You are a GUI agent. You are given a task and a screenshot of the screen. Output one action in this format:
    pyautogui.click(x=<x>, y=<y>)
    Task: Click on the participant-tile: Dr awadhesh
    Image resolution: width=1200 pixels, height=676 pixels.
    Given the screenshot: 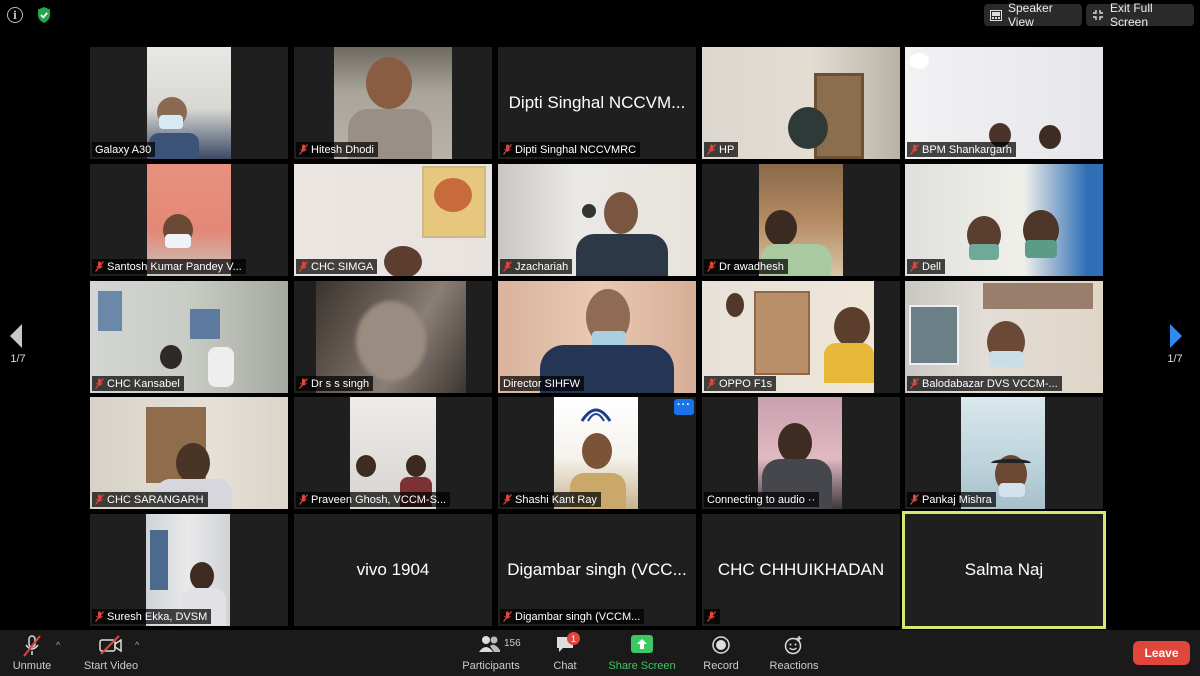 What is the action you would take?
    pyautogui.click(x=801, y=220)
    